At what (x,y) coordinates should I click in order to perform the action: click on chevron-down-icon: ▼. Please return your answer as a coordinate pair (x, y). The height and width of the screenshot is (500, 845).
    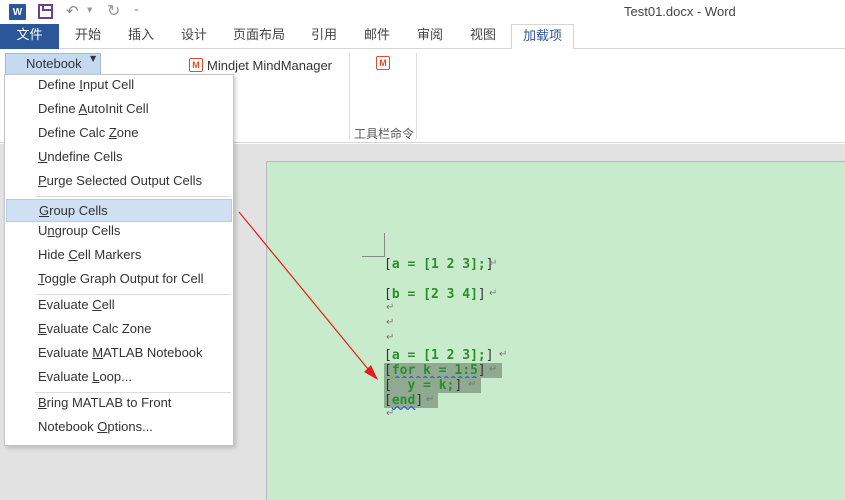
    Looking at the image, I should click on (93, 58).